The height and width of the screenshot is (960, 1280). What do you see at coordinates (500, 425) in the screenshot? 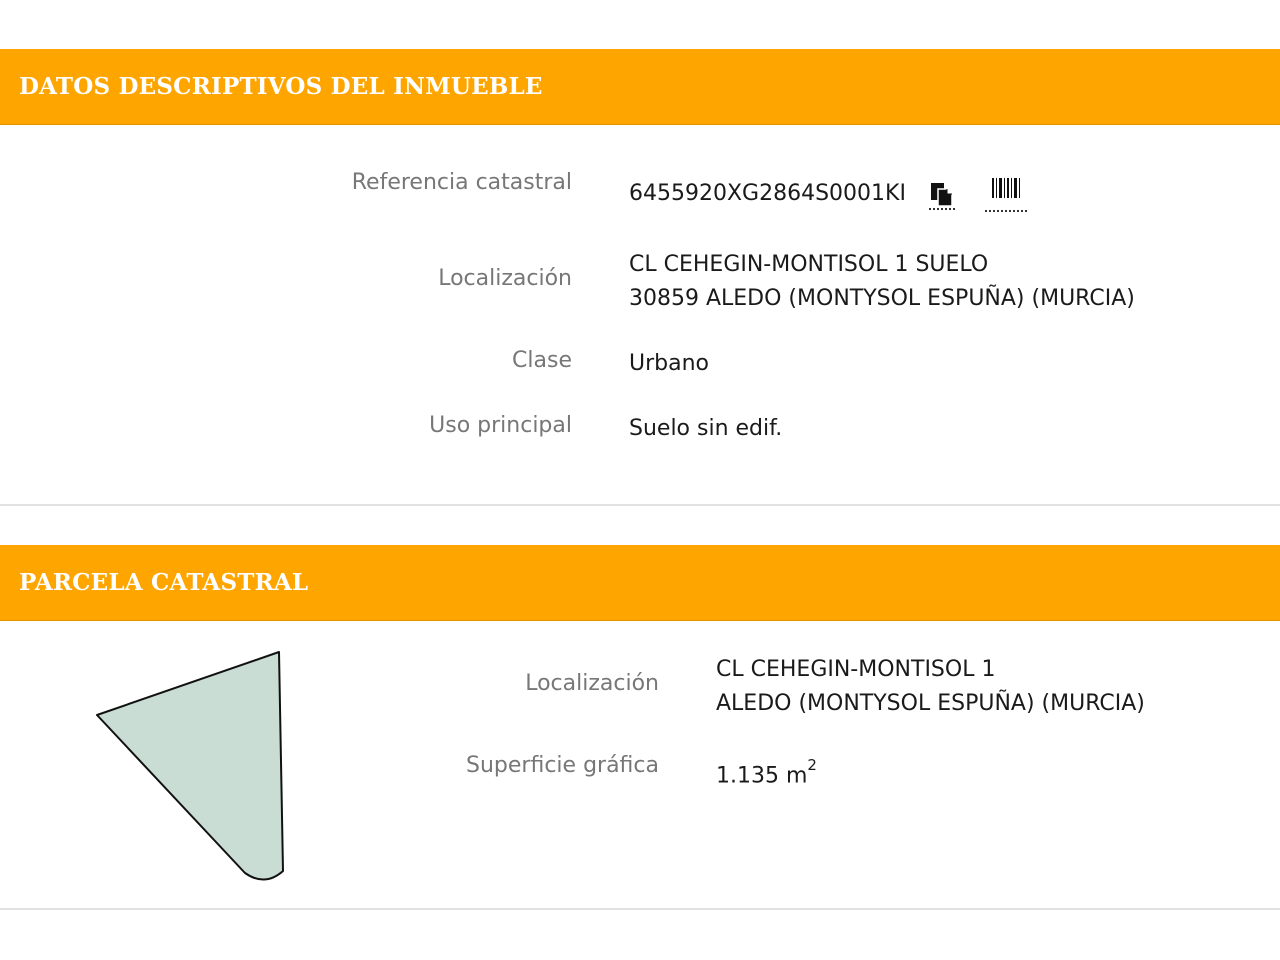
I see `uso-principal-label: Uso principal` at bounding box center [500, 425].